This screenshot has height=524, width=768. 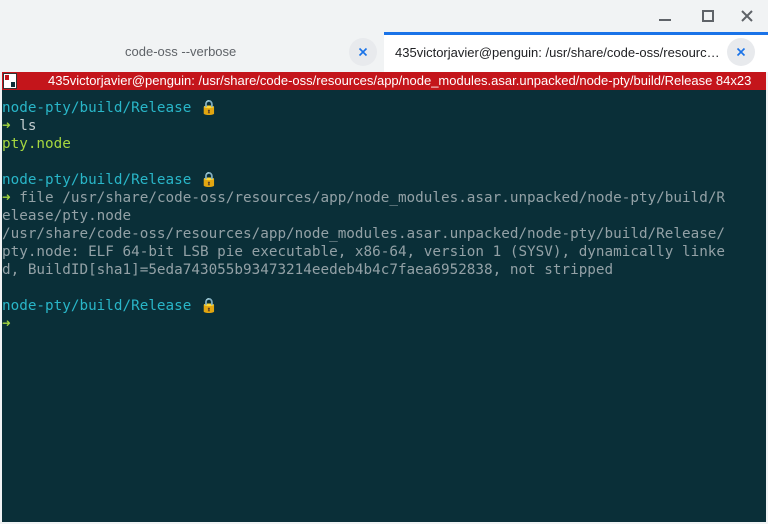 I want to click on window-caption, so click(x=384, y=16).